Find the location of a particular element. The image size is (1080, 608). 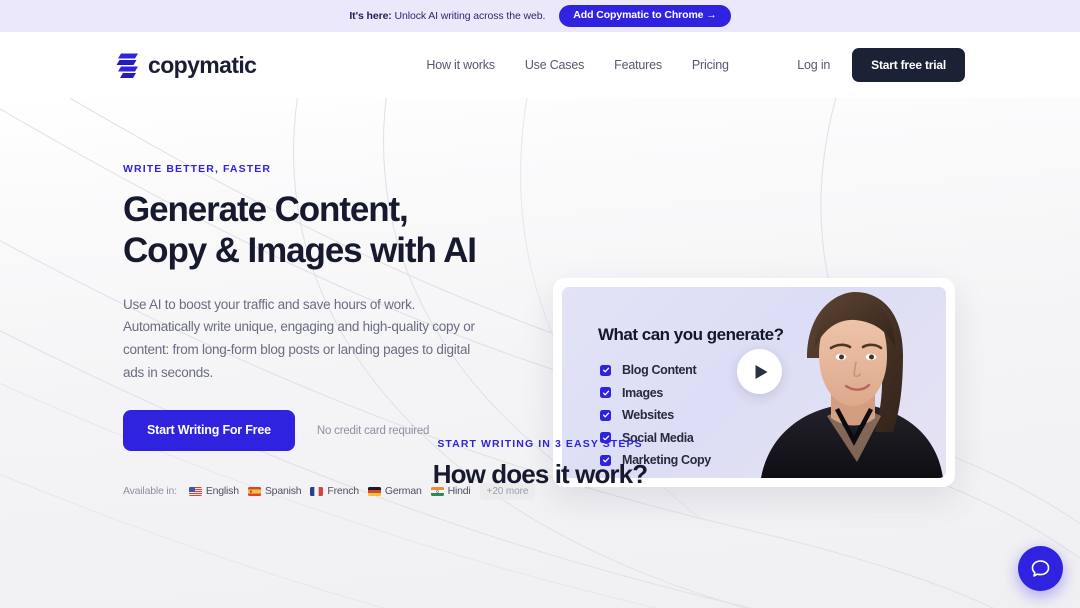

nav-item-features: Features is located at coordinates (638, 65).